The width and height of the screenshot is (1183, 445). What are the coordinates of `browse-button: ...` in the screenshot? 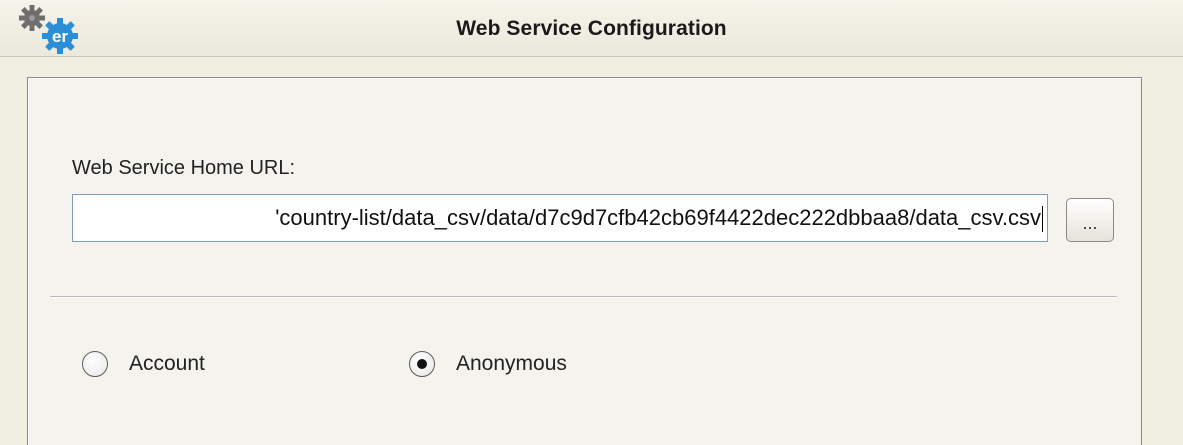 It's located at (1090, 220).